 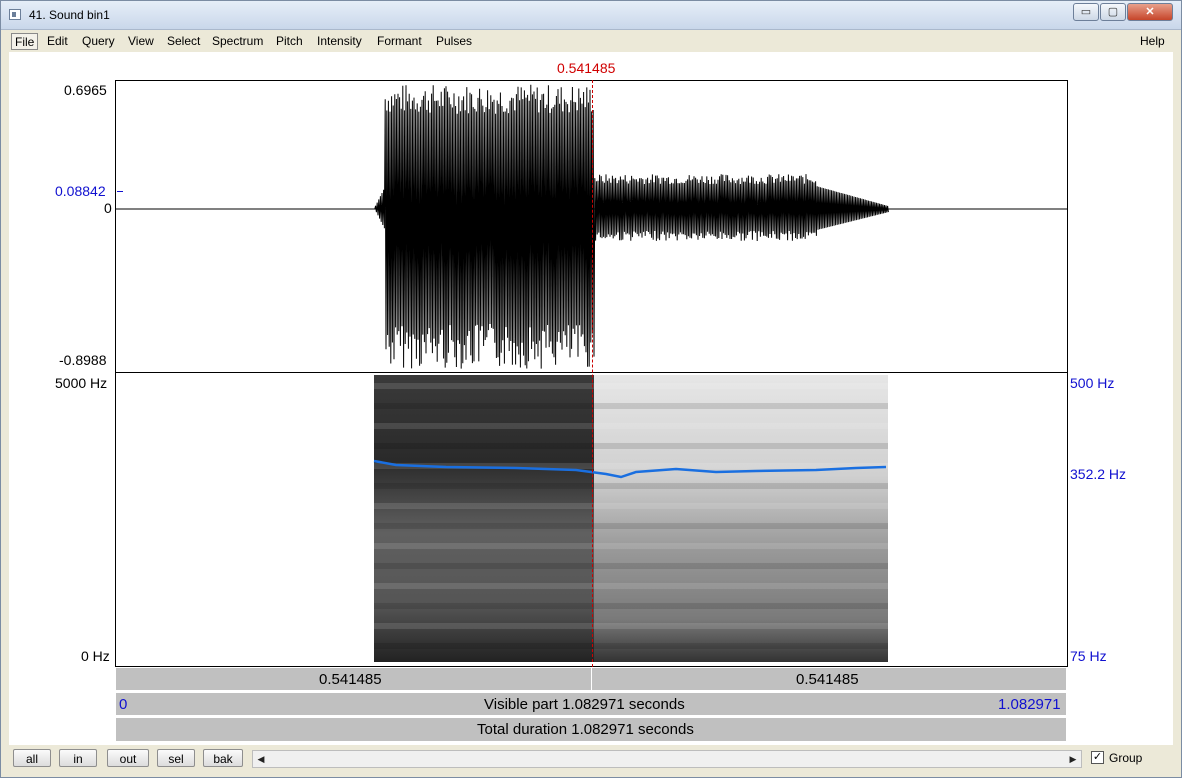 I want to click on spectrogram-fricative-region, so click(x=741, y=518).